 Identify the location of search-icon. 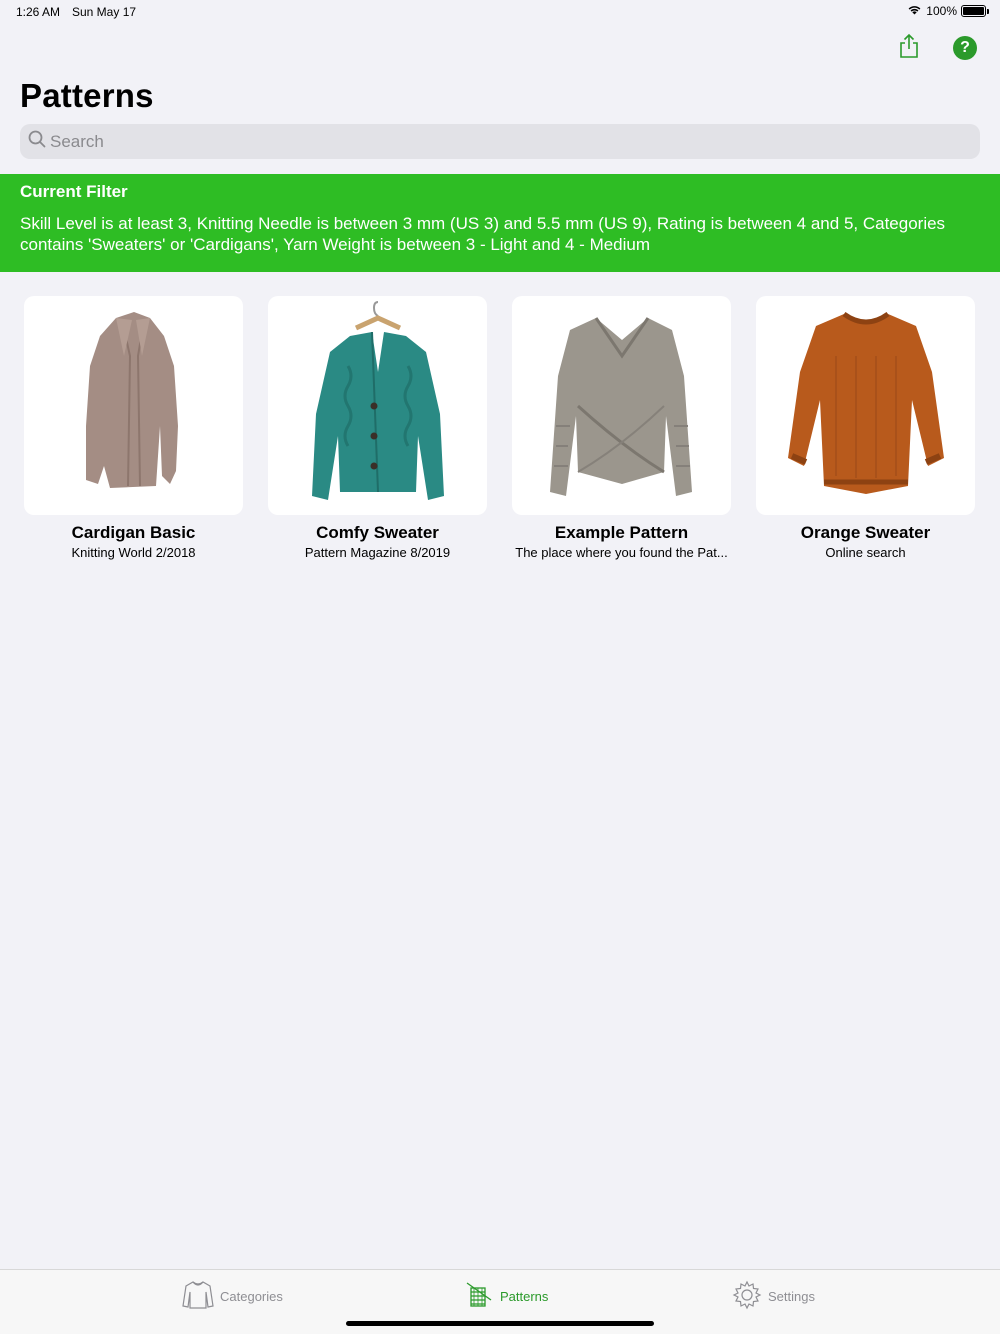
(37, 141).